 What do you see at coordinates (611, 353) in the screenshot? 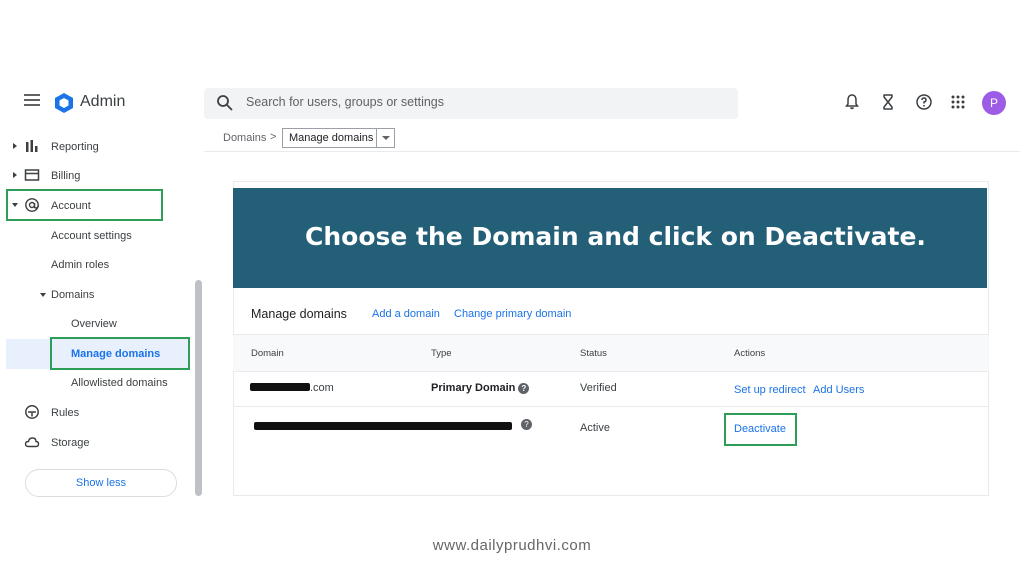
I see `table-header-row` at bounding box center [611, 353].